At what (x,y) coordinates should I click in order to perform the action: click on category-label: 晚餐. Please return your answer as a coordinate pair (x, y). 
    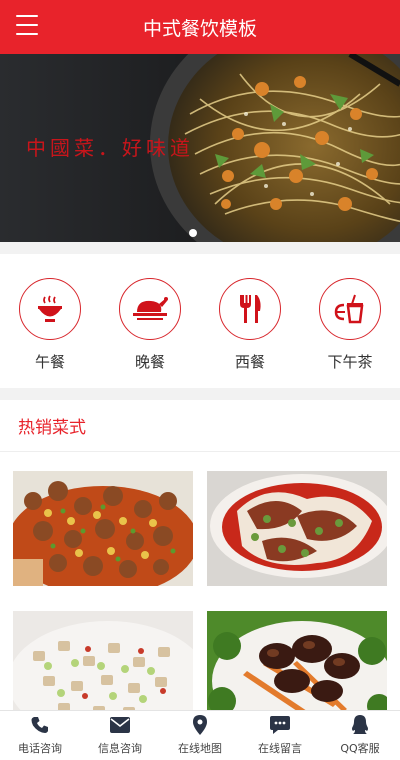
    Looking at the image, I should click on (149, 362).